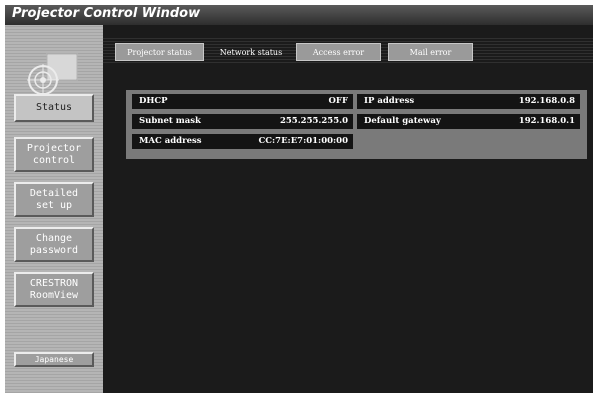  What do you see at coordinates (430, 52) in the screenshot?
I see `tab-mail-error: Mail error` at bounding box center [430, 52].